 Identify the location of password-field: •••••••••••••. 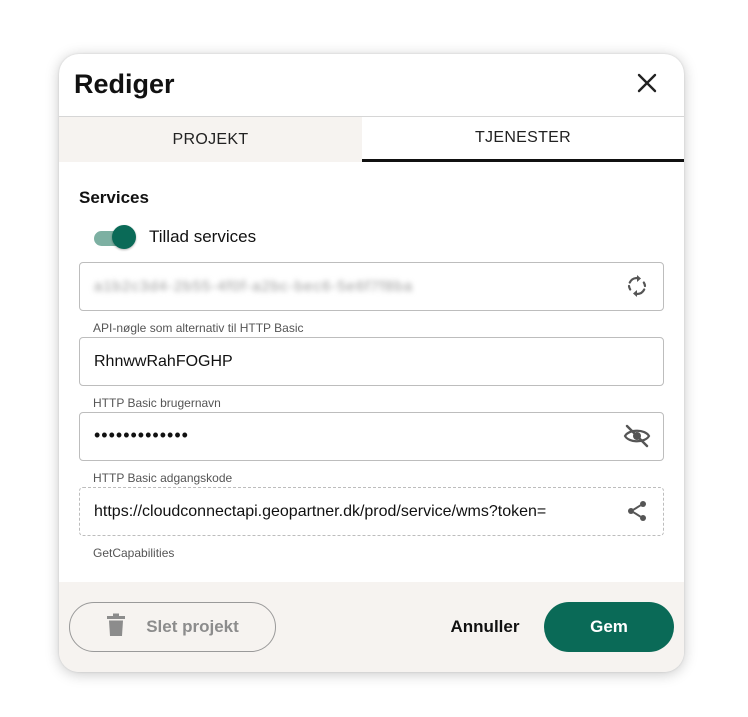
(371, 436).